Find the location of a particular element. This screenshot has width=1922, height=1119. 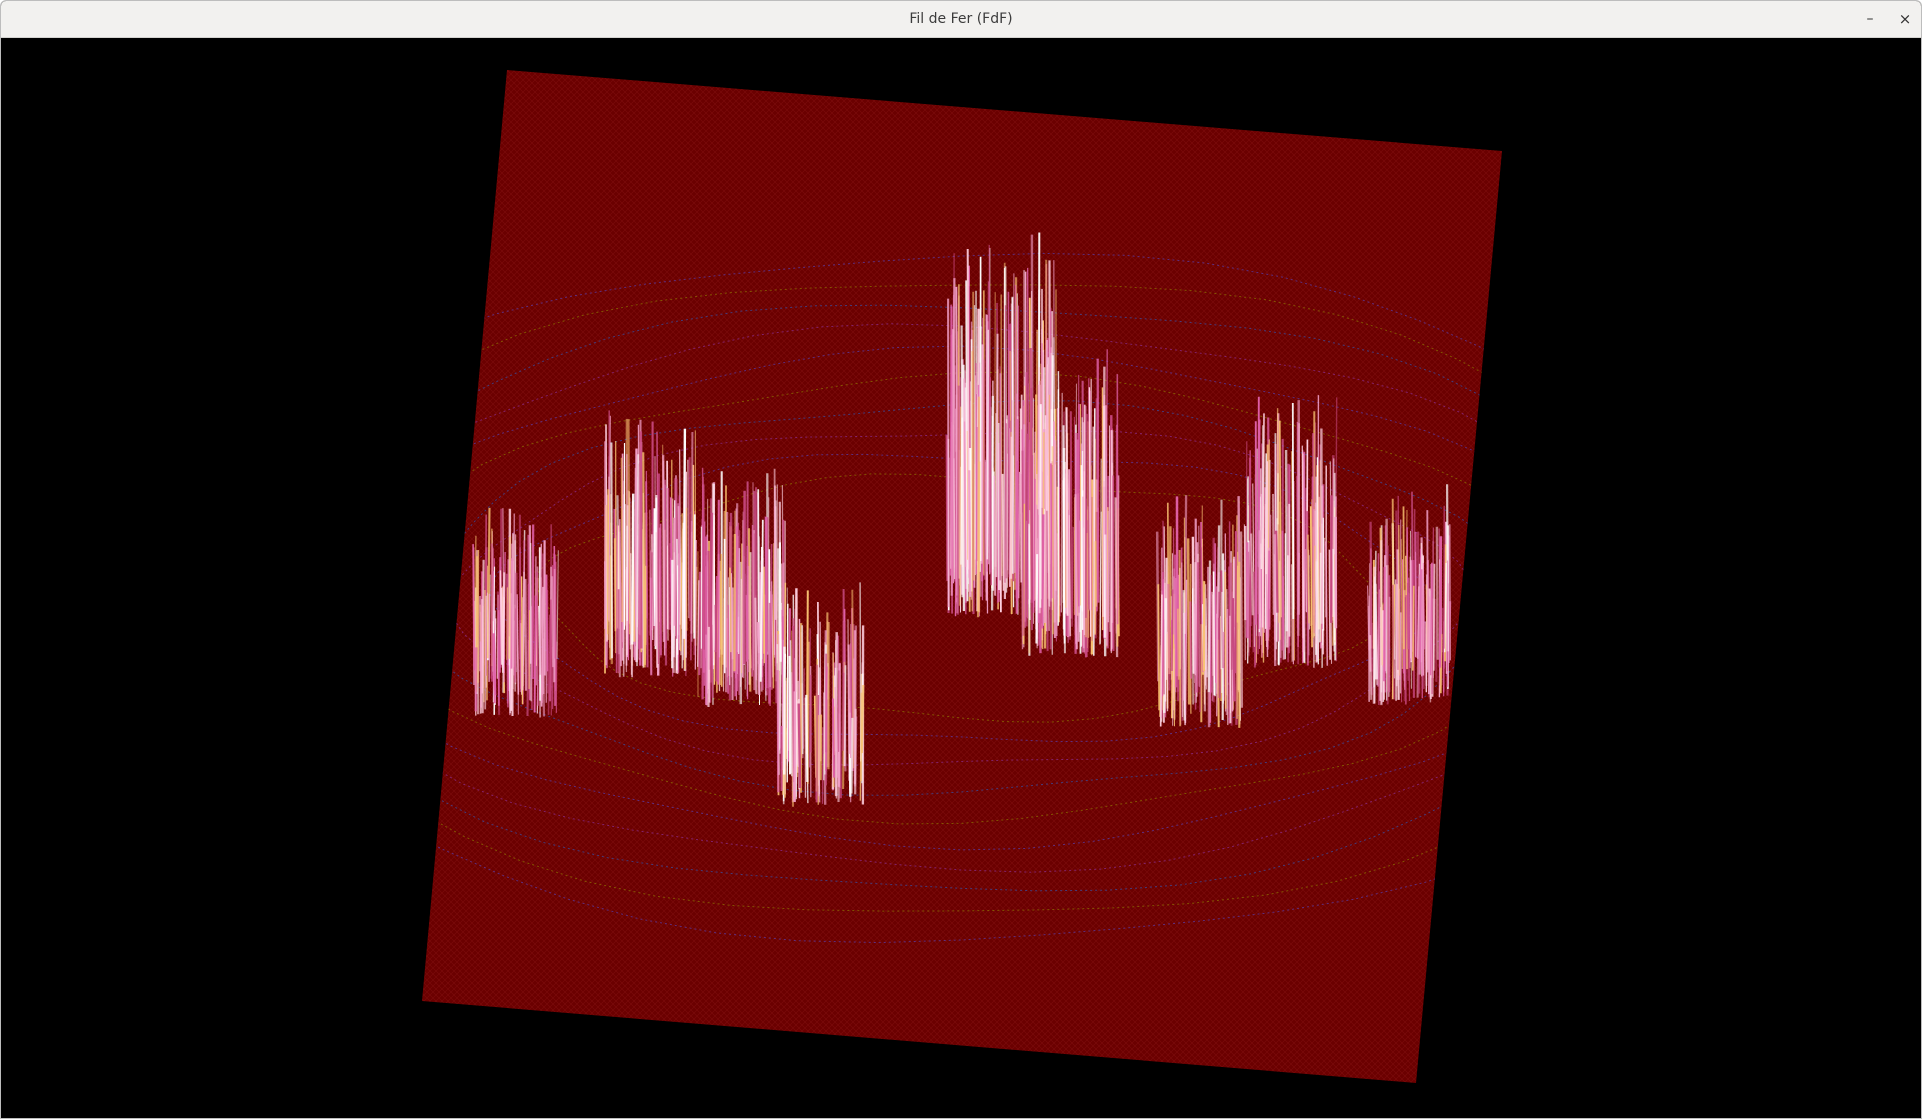

close-button: × is located at coordinates (1905, 19).